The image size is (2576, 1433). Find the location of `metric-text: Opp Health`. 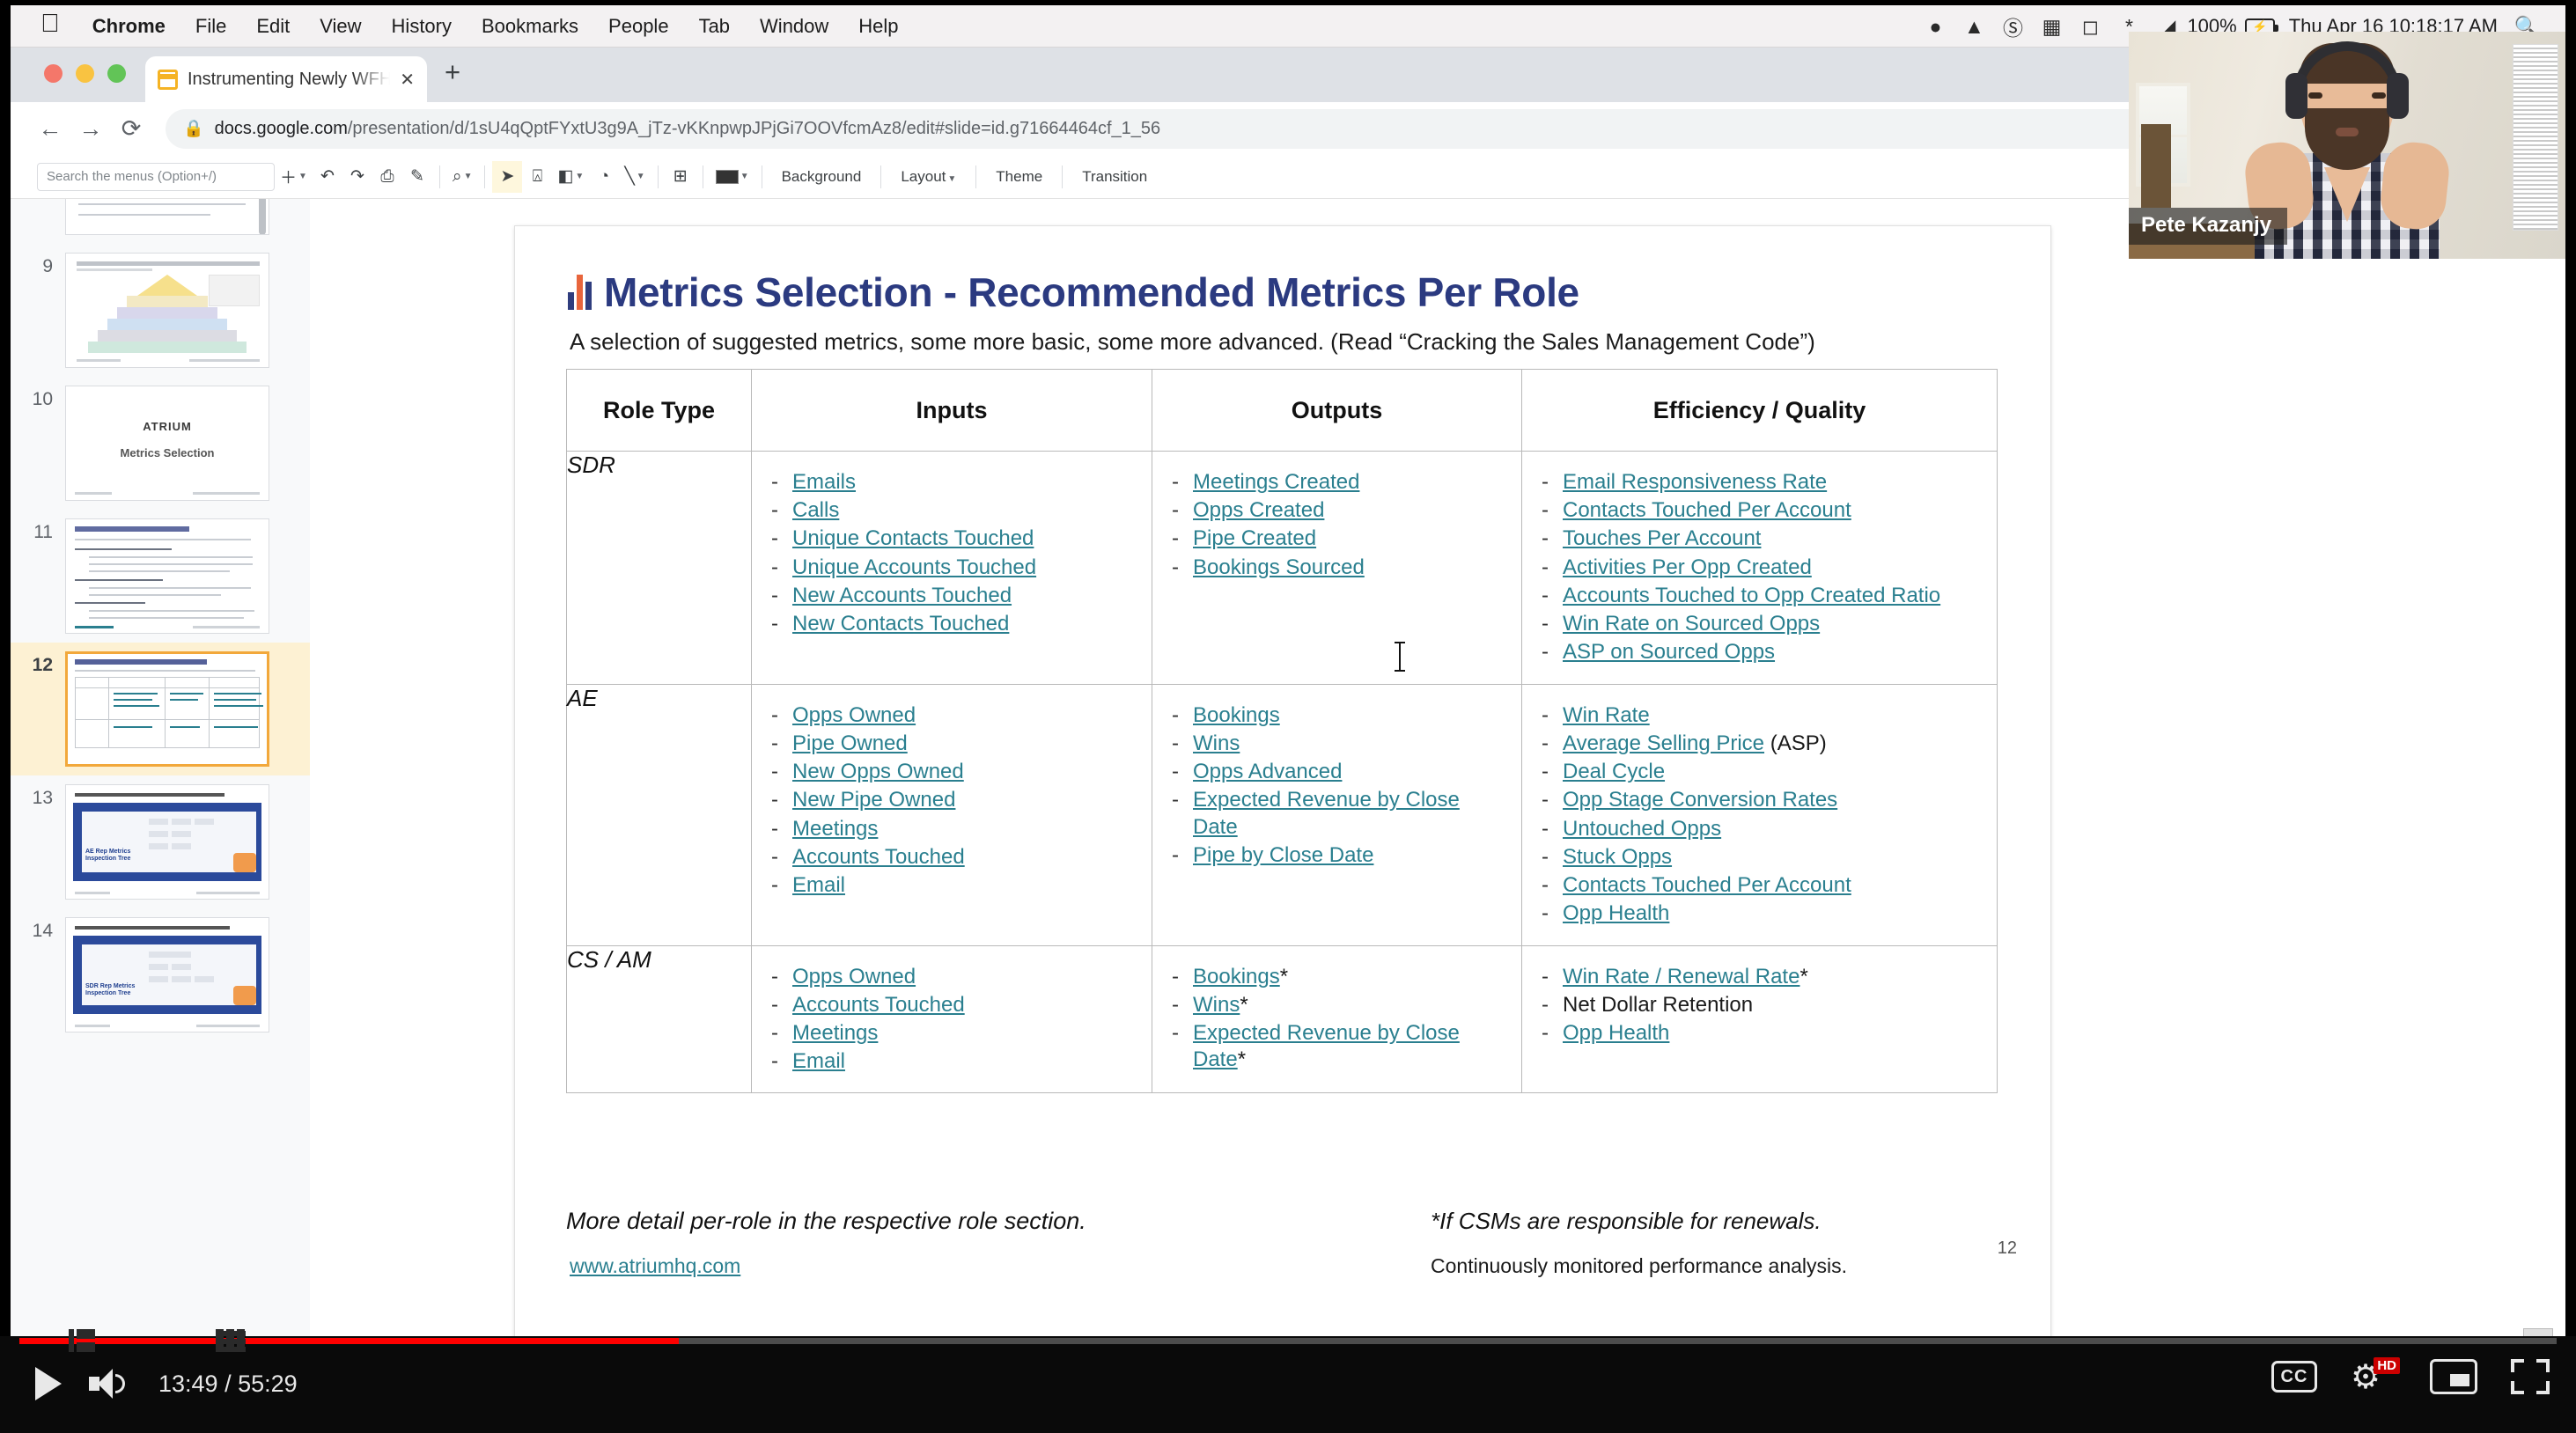

metric-text: Opp Health is located at coordinates (1616, 1033).